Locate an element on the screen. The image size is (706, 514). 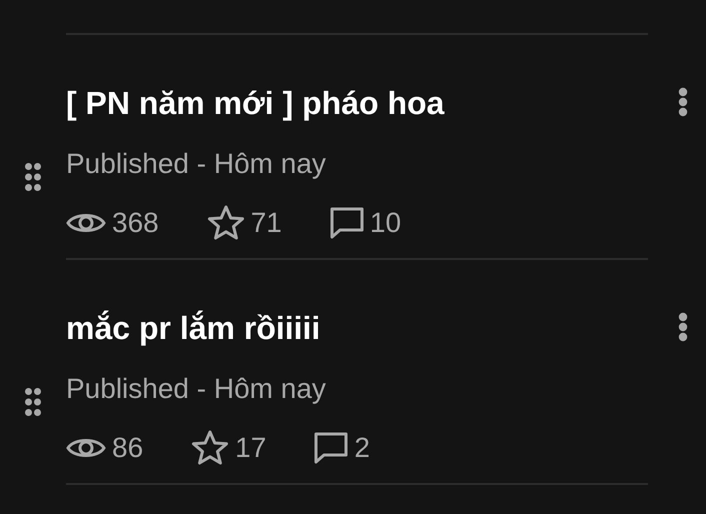
favorite-count: 71 is located at coordinates (266, 223).